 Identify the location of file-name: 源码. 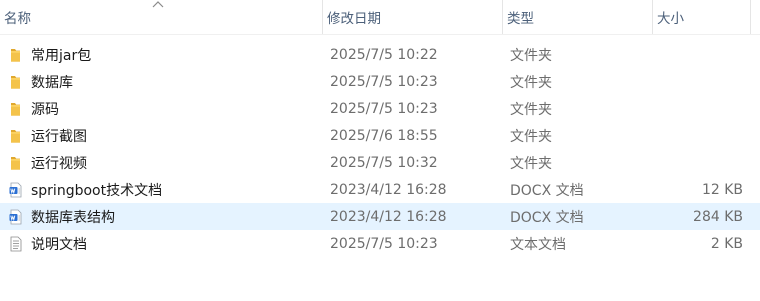
(45, 109).